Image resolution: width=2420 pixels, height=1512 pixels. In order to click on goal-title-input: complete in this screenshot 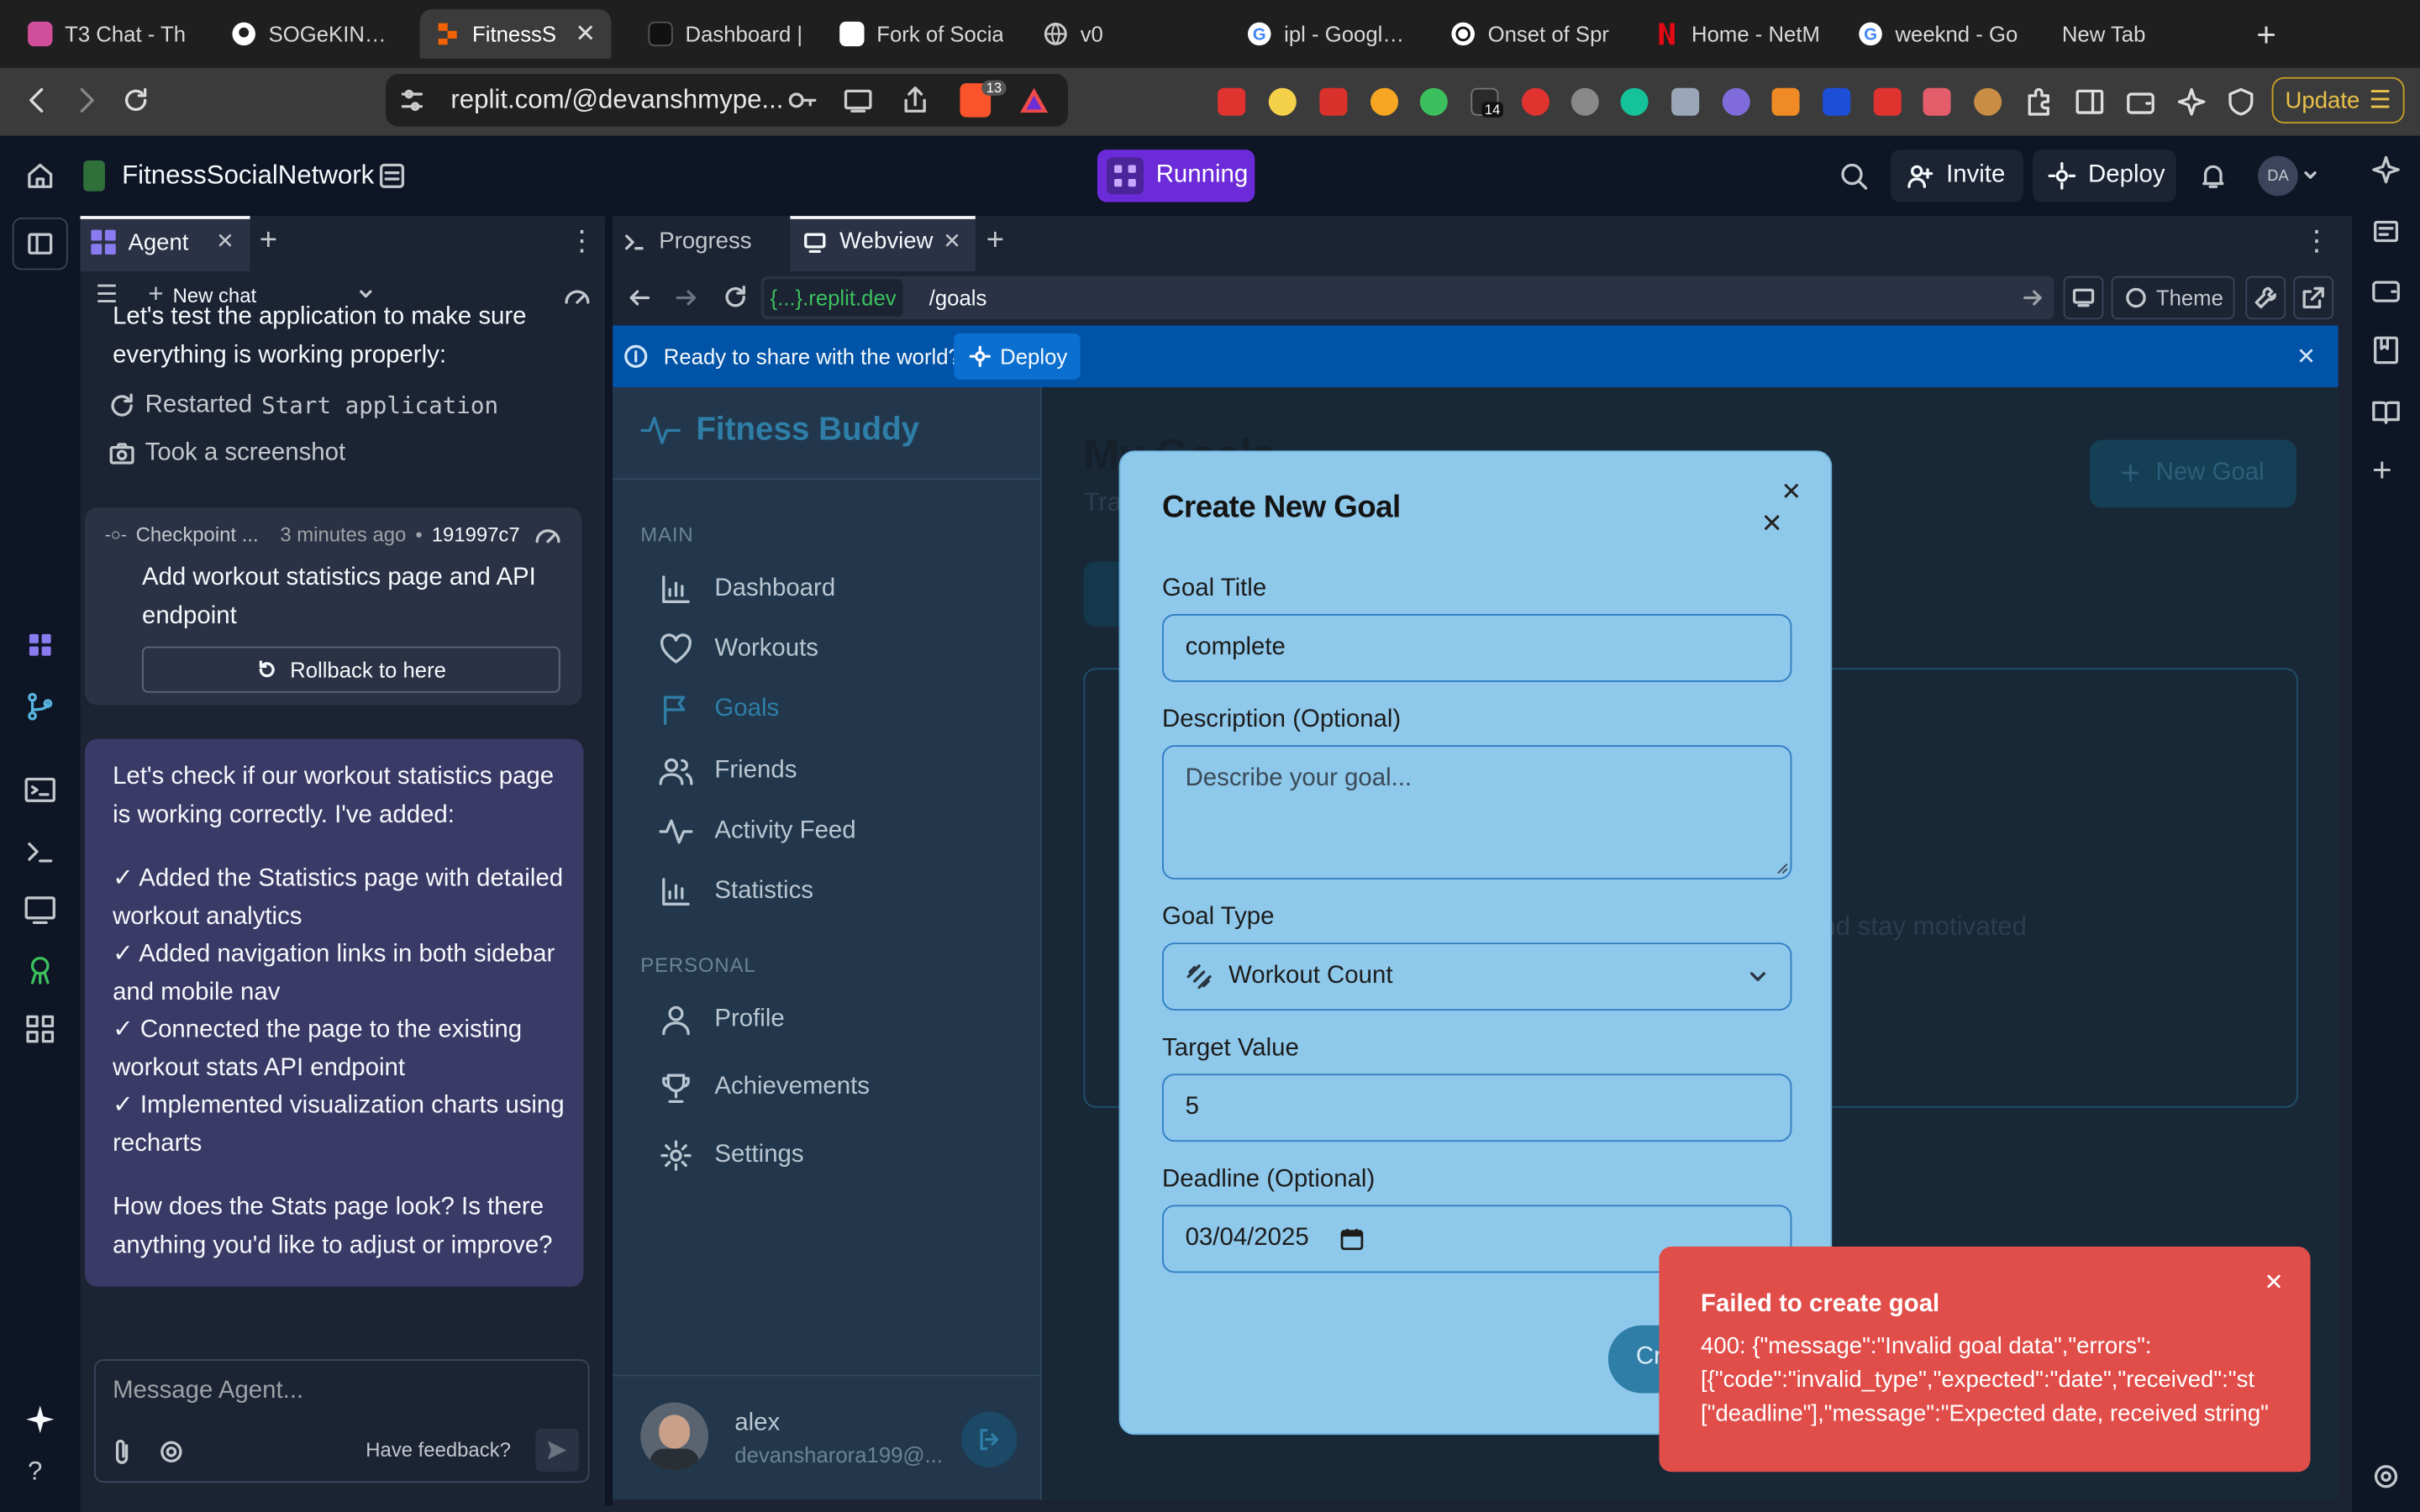, I will do `click(1477, 648)`.